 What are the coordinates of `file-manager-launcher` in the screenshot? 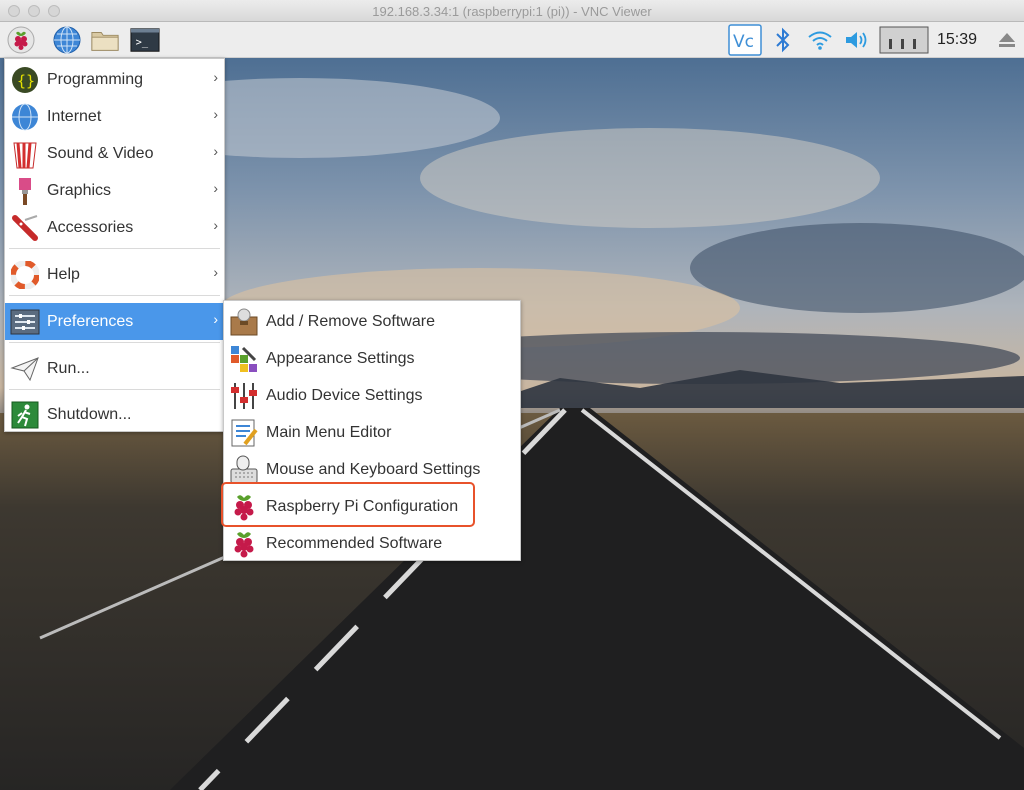 It's located at (105, 40).